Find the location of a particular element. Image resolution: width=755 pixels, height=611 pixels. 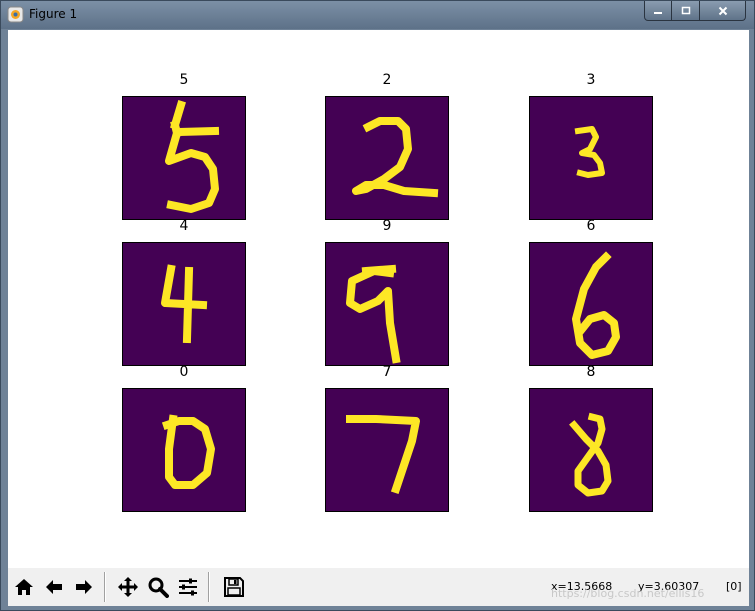

minimize-icon is located at coordinates (658, 12).